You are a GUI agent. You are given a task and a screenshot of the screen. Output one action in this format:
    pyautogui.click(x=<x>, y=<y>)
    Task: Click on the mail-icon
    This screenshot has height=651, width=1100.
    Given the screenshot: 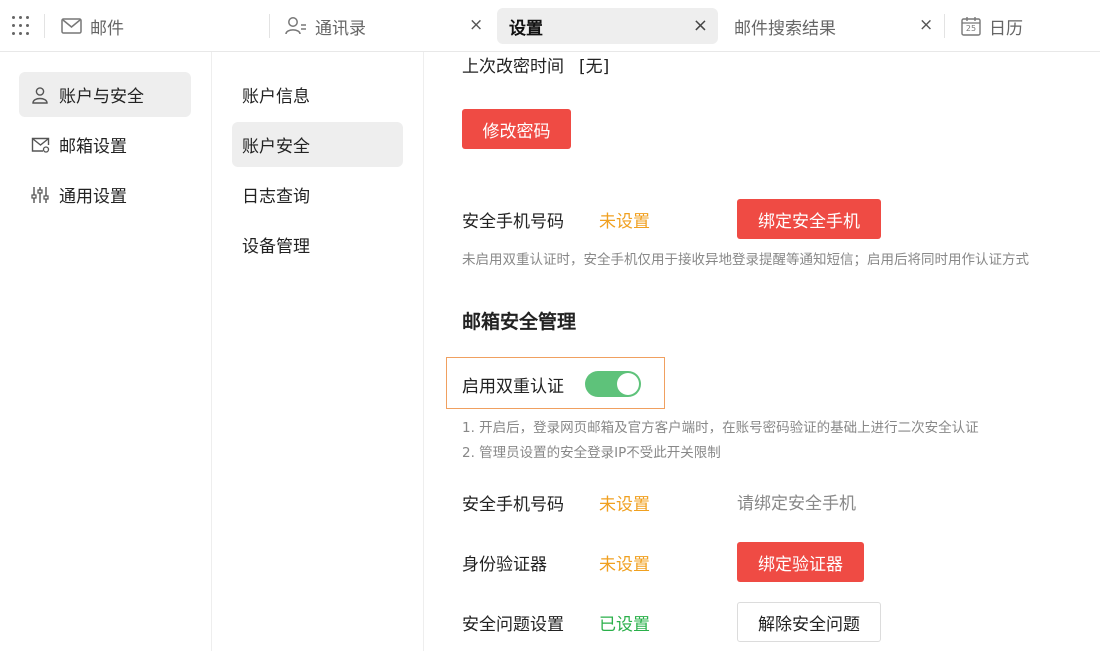 What is the action you would take?
    pyautogui.click(x=71, y=26)
    